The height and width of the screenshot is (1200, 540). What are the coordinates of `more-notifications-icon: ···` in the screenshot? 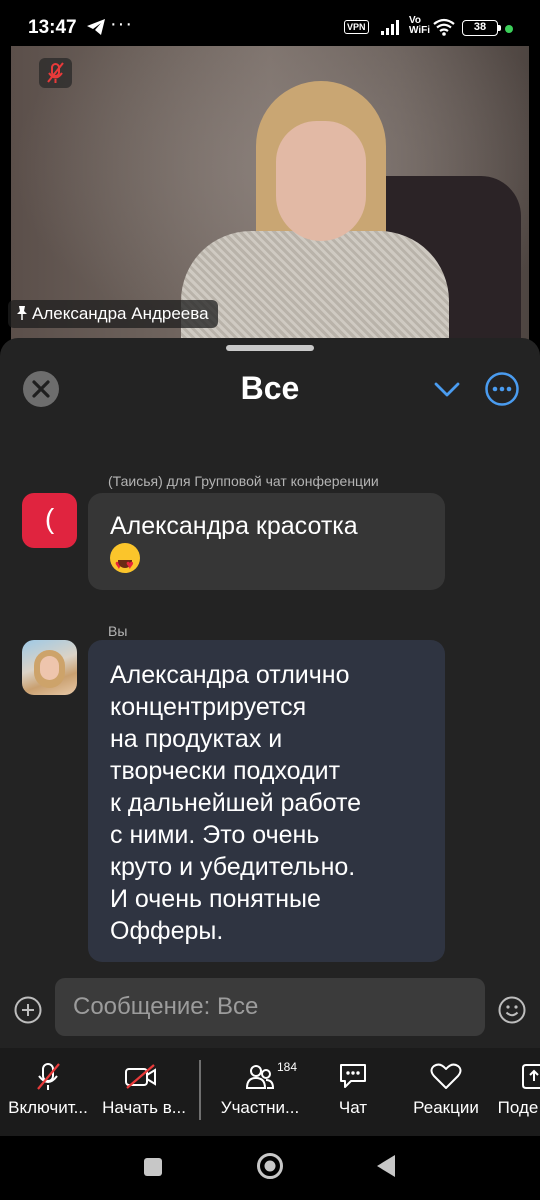 It's located at (121, 24).